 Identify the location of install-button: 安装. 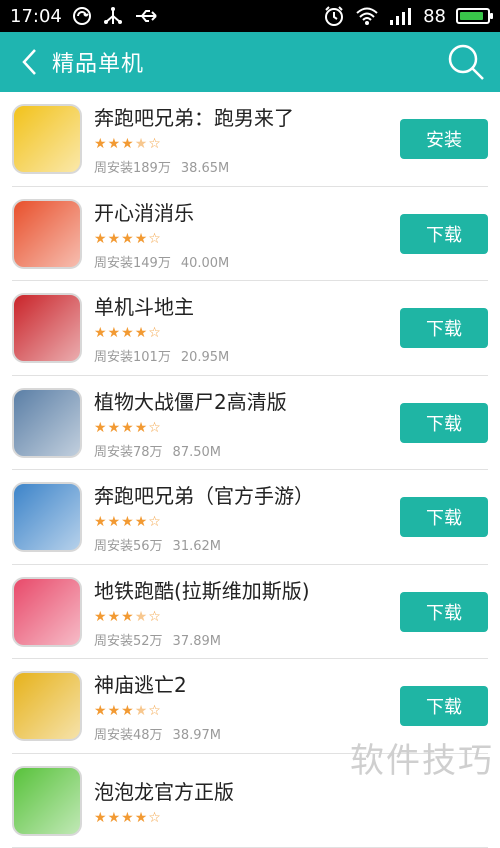
(444, 139).